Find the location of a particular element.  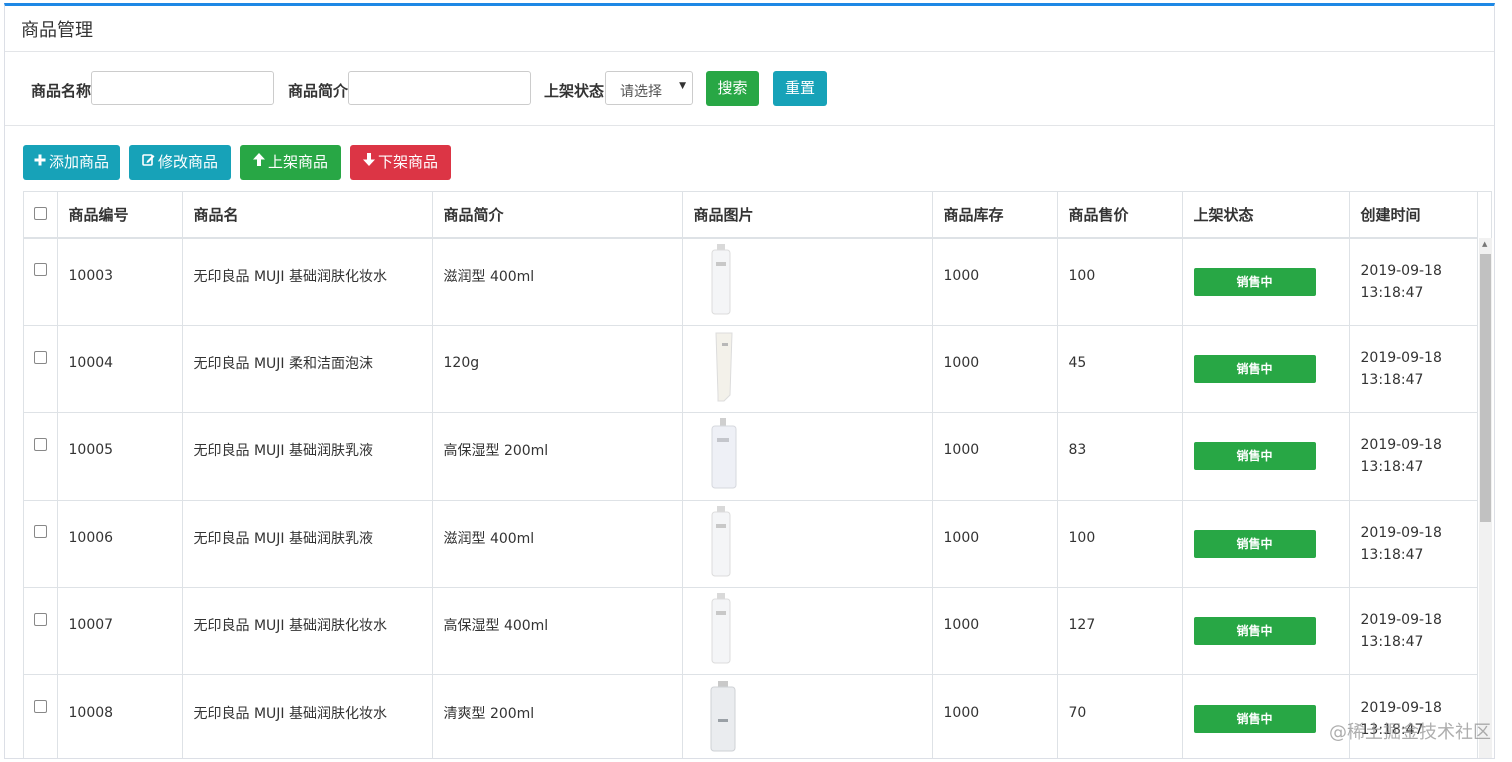

status-label: 上架状态 is located at coordinates (574, 91).